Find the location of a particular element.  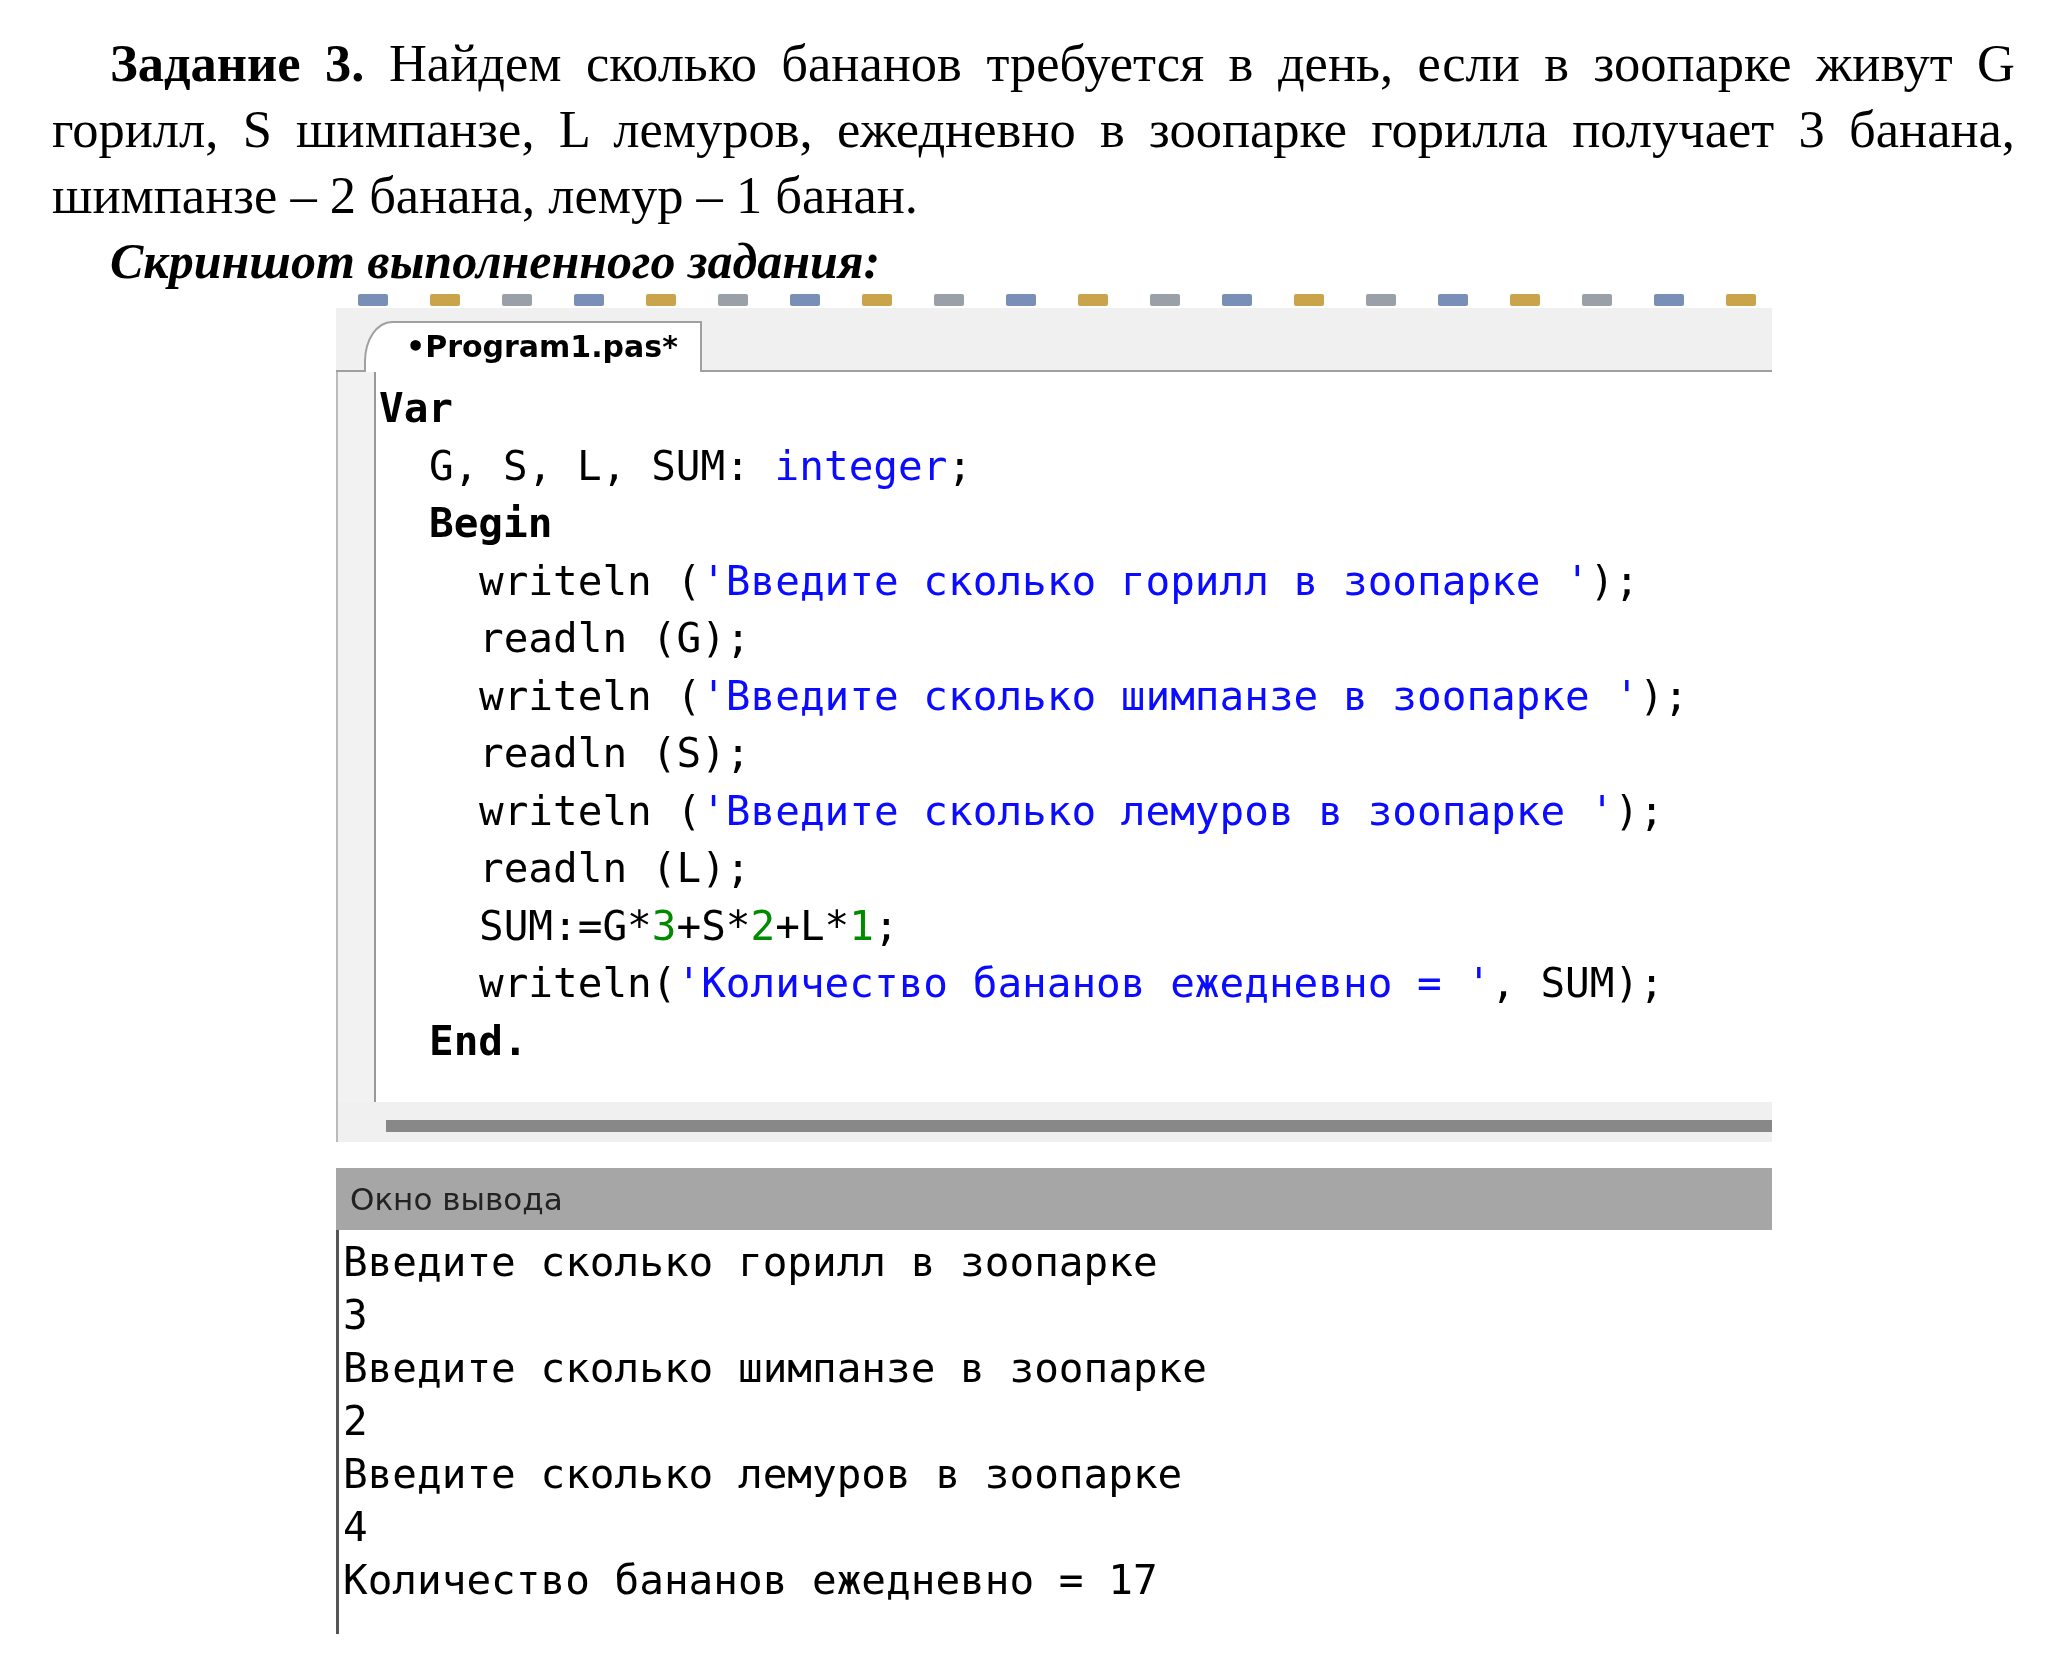

code-line: SUM:=G*3+S*2+L*1; is located at coordinates (689, 926).